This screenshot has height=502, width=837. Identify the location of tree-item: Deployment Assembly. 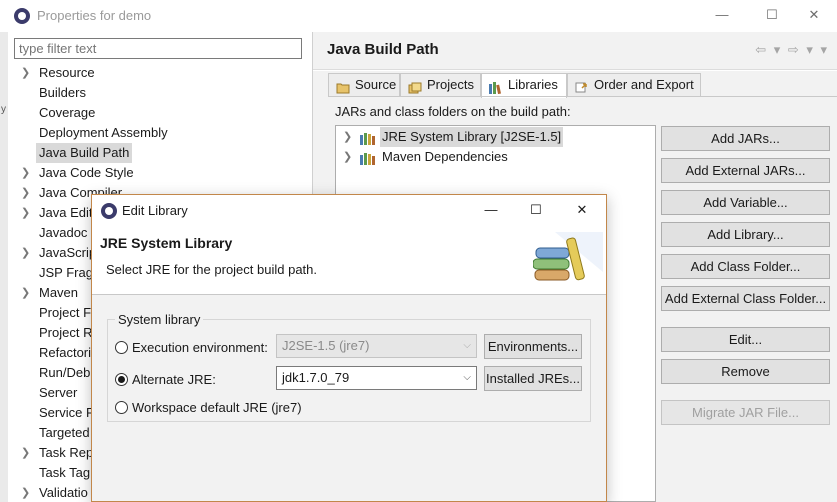
(163, 133).